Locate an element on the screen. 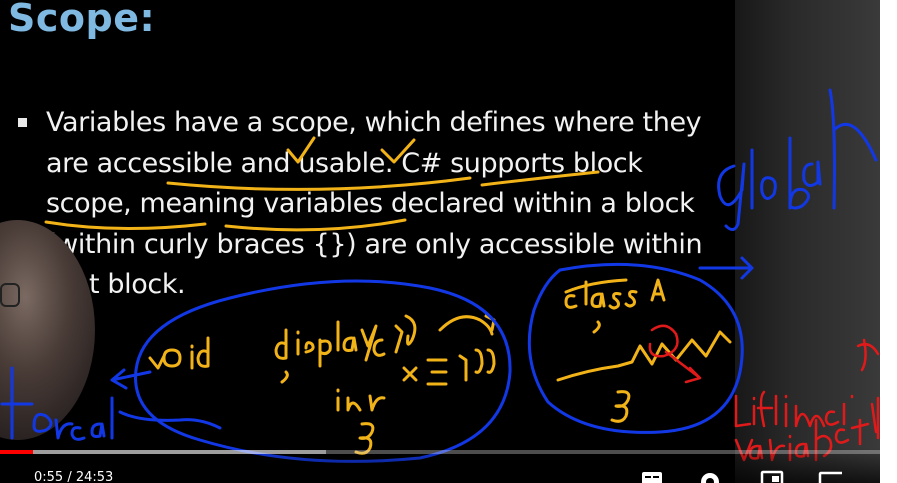 This screenshot has width=897, height=483. buffered-fill is located at coordinates (163, 452).